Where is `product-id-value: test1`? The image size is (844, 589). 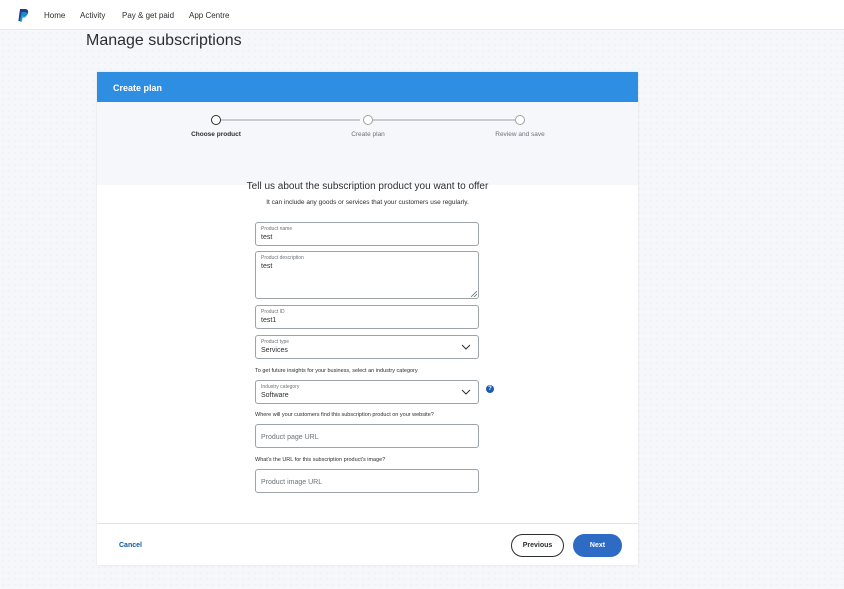 product-id-value: test1 is located at coordinates (268, 320).